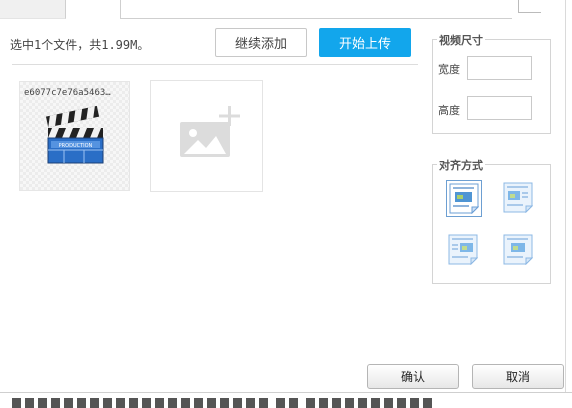 The height and width of the screenshot is (408, 572). What do you see at coordinates (365, 42) in the screenshot?
I see `start-upload-button: 开始上传` at bounding box center [365, 42].